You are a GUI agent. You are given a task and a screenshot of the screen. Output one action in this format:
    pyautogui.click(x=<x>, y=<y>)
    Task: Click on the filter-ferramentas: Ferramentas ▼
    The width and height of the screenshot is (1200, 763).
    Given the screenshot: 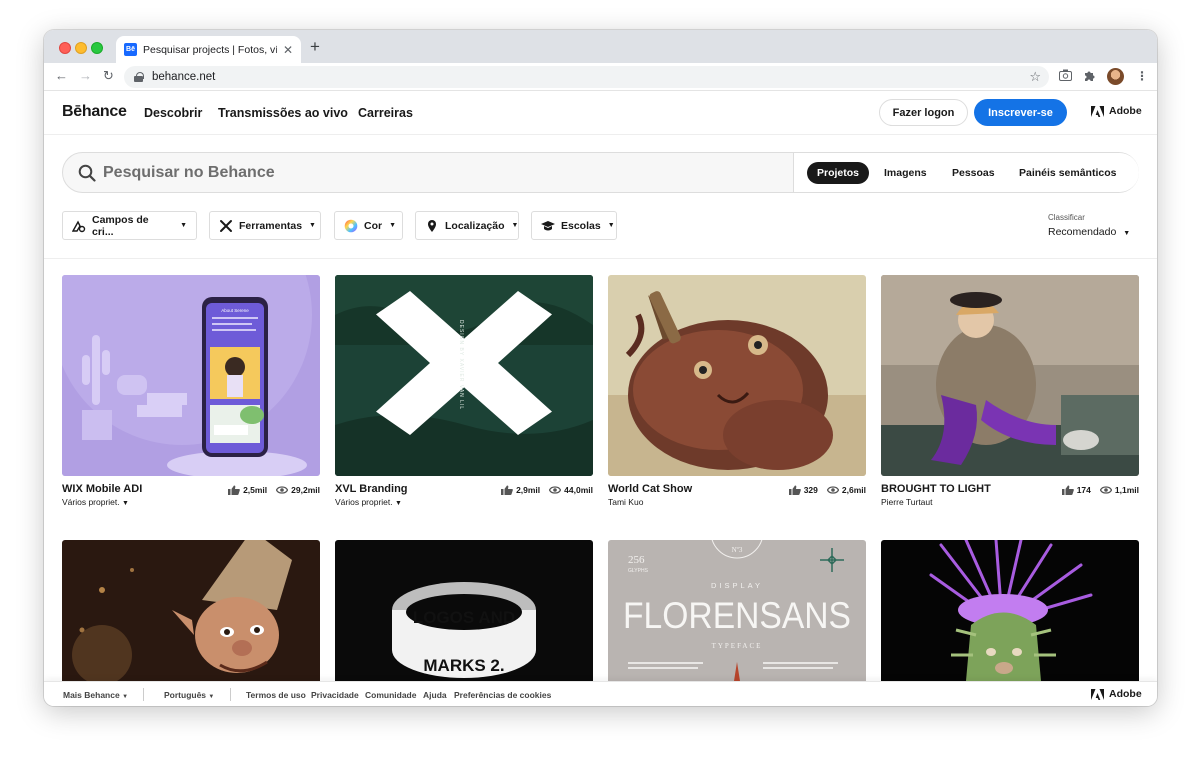 What is the action you would take?
    pyautogui.click(x=265, y=225)
    